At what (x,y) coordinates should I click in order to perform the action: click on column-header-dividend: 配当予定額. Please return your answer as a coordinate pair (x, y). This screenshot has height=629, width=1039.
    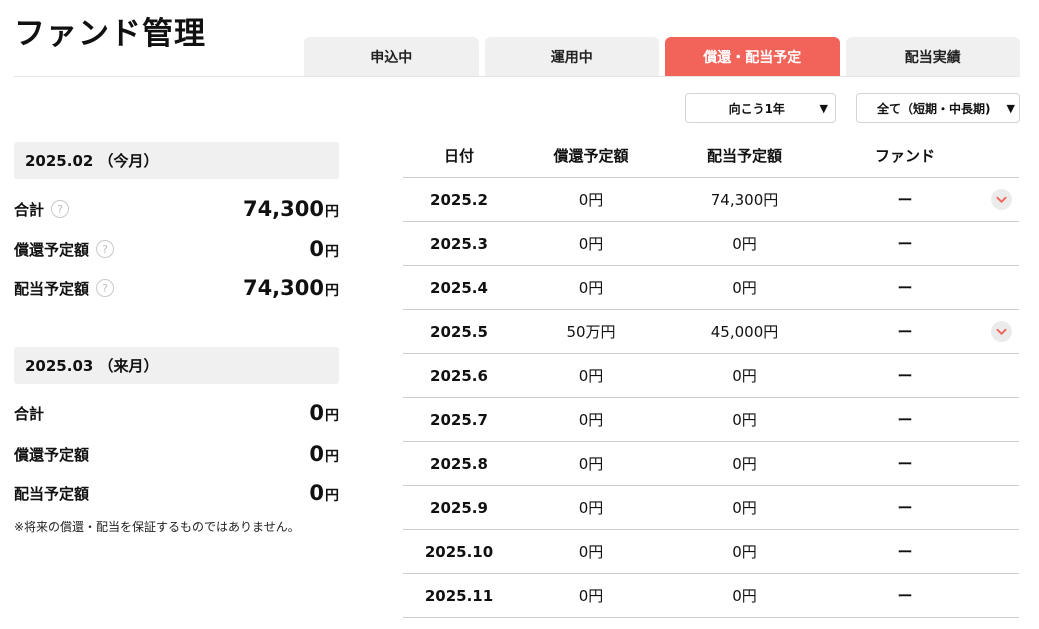
    Looking at the image, I should click on (744, 156).